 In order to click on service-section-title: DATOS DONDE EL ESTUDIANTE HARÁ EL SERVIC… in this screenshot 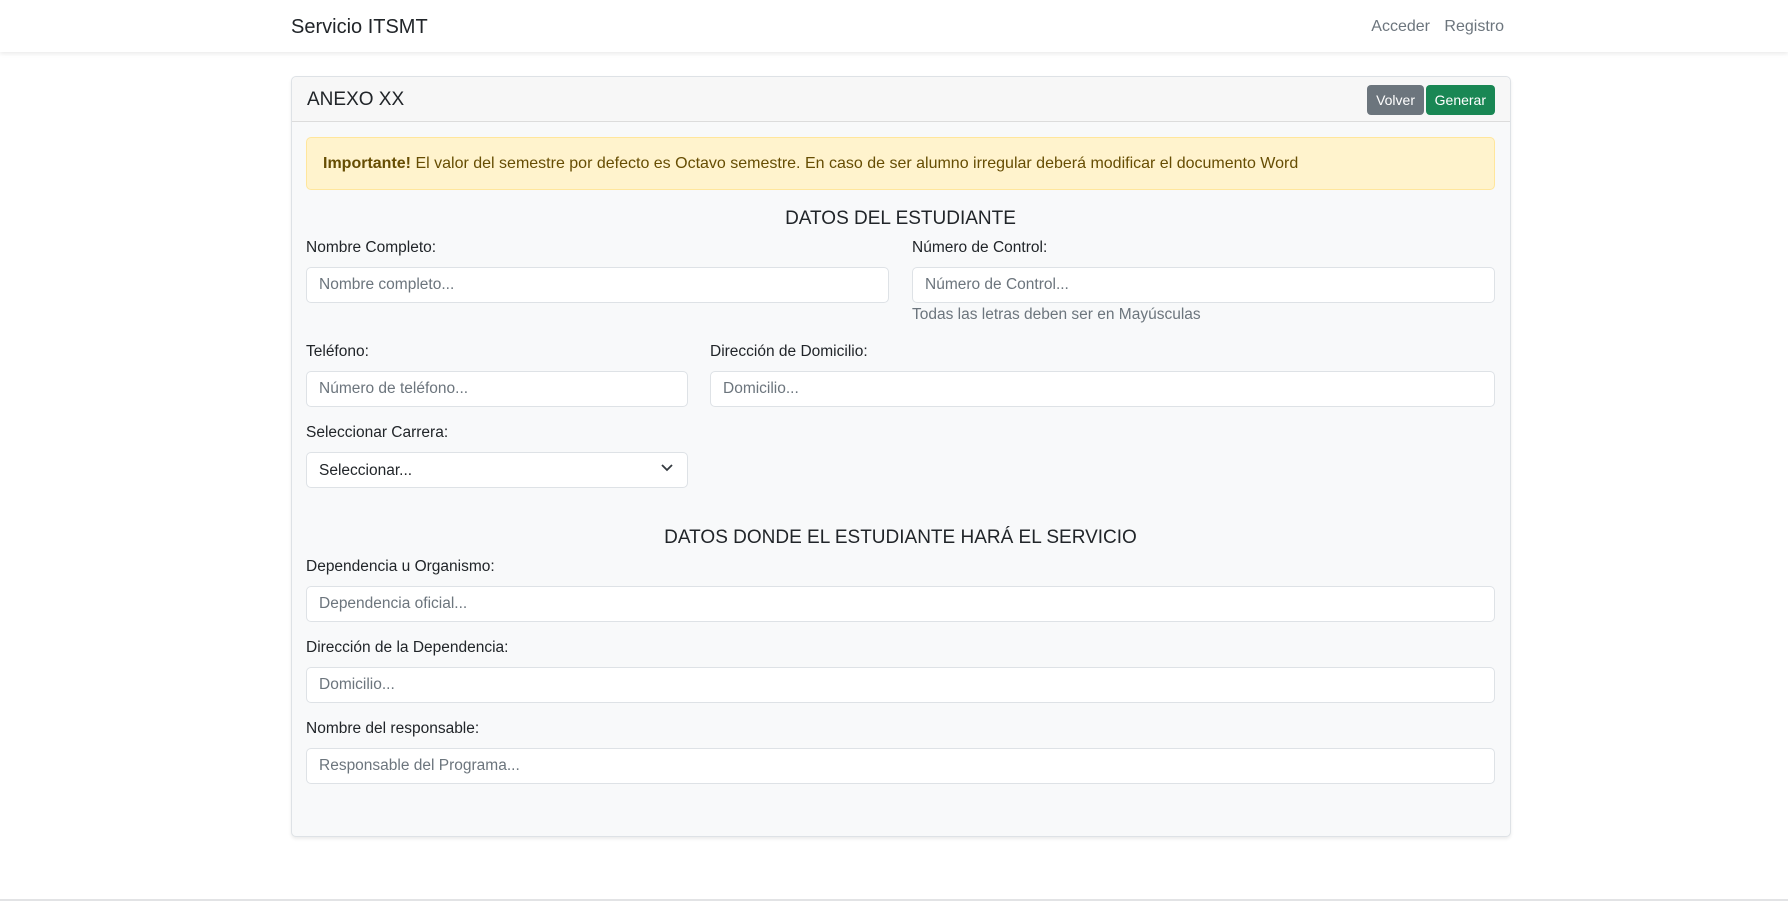, I will do `click(900, 537)`.